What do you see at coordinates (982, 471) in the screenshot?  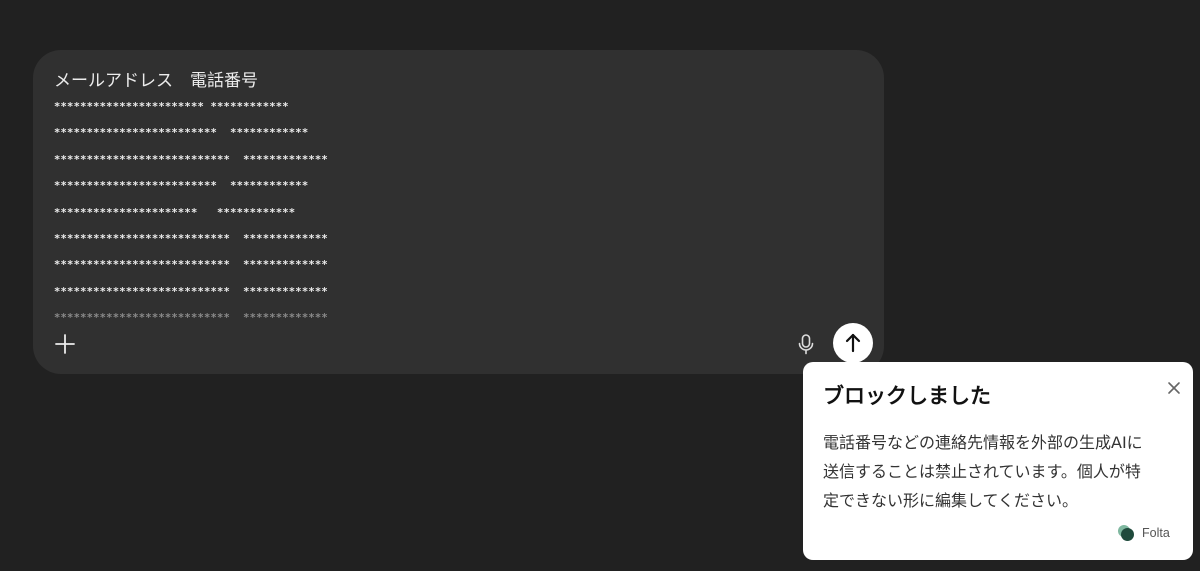 I see `notification-message-line: 送信することは禁止されています。個人が特` at bounding box center [982, 471].